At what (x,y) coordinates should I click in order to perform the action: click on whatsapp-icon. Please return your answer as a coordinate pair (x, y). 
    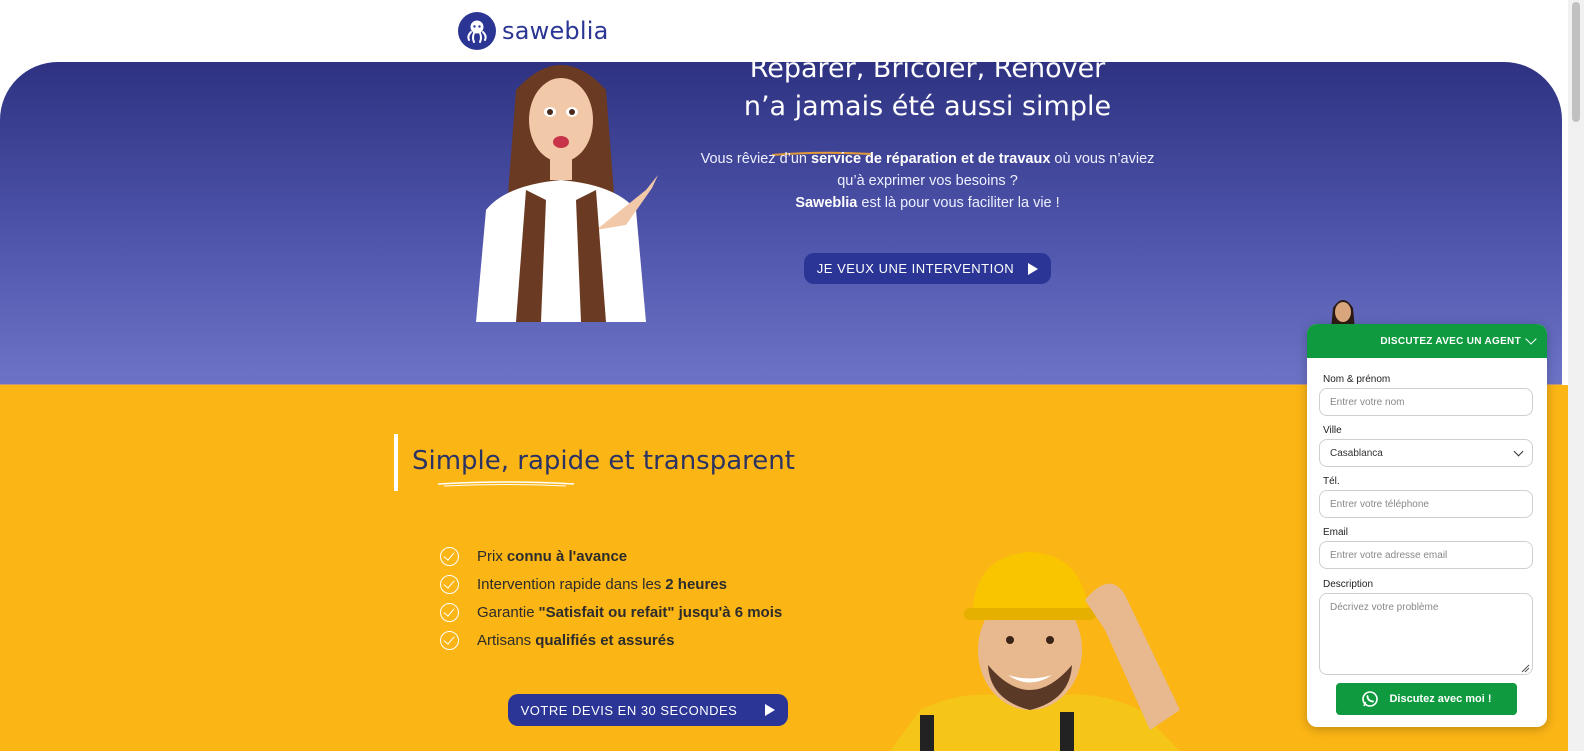
    Looking at the image, I should click on (1370, 699).